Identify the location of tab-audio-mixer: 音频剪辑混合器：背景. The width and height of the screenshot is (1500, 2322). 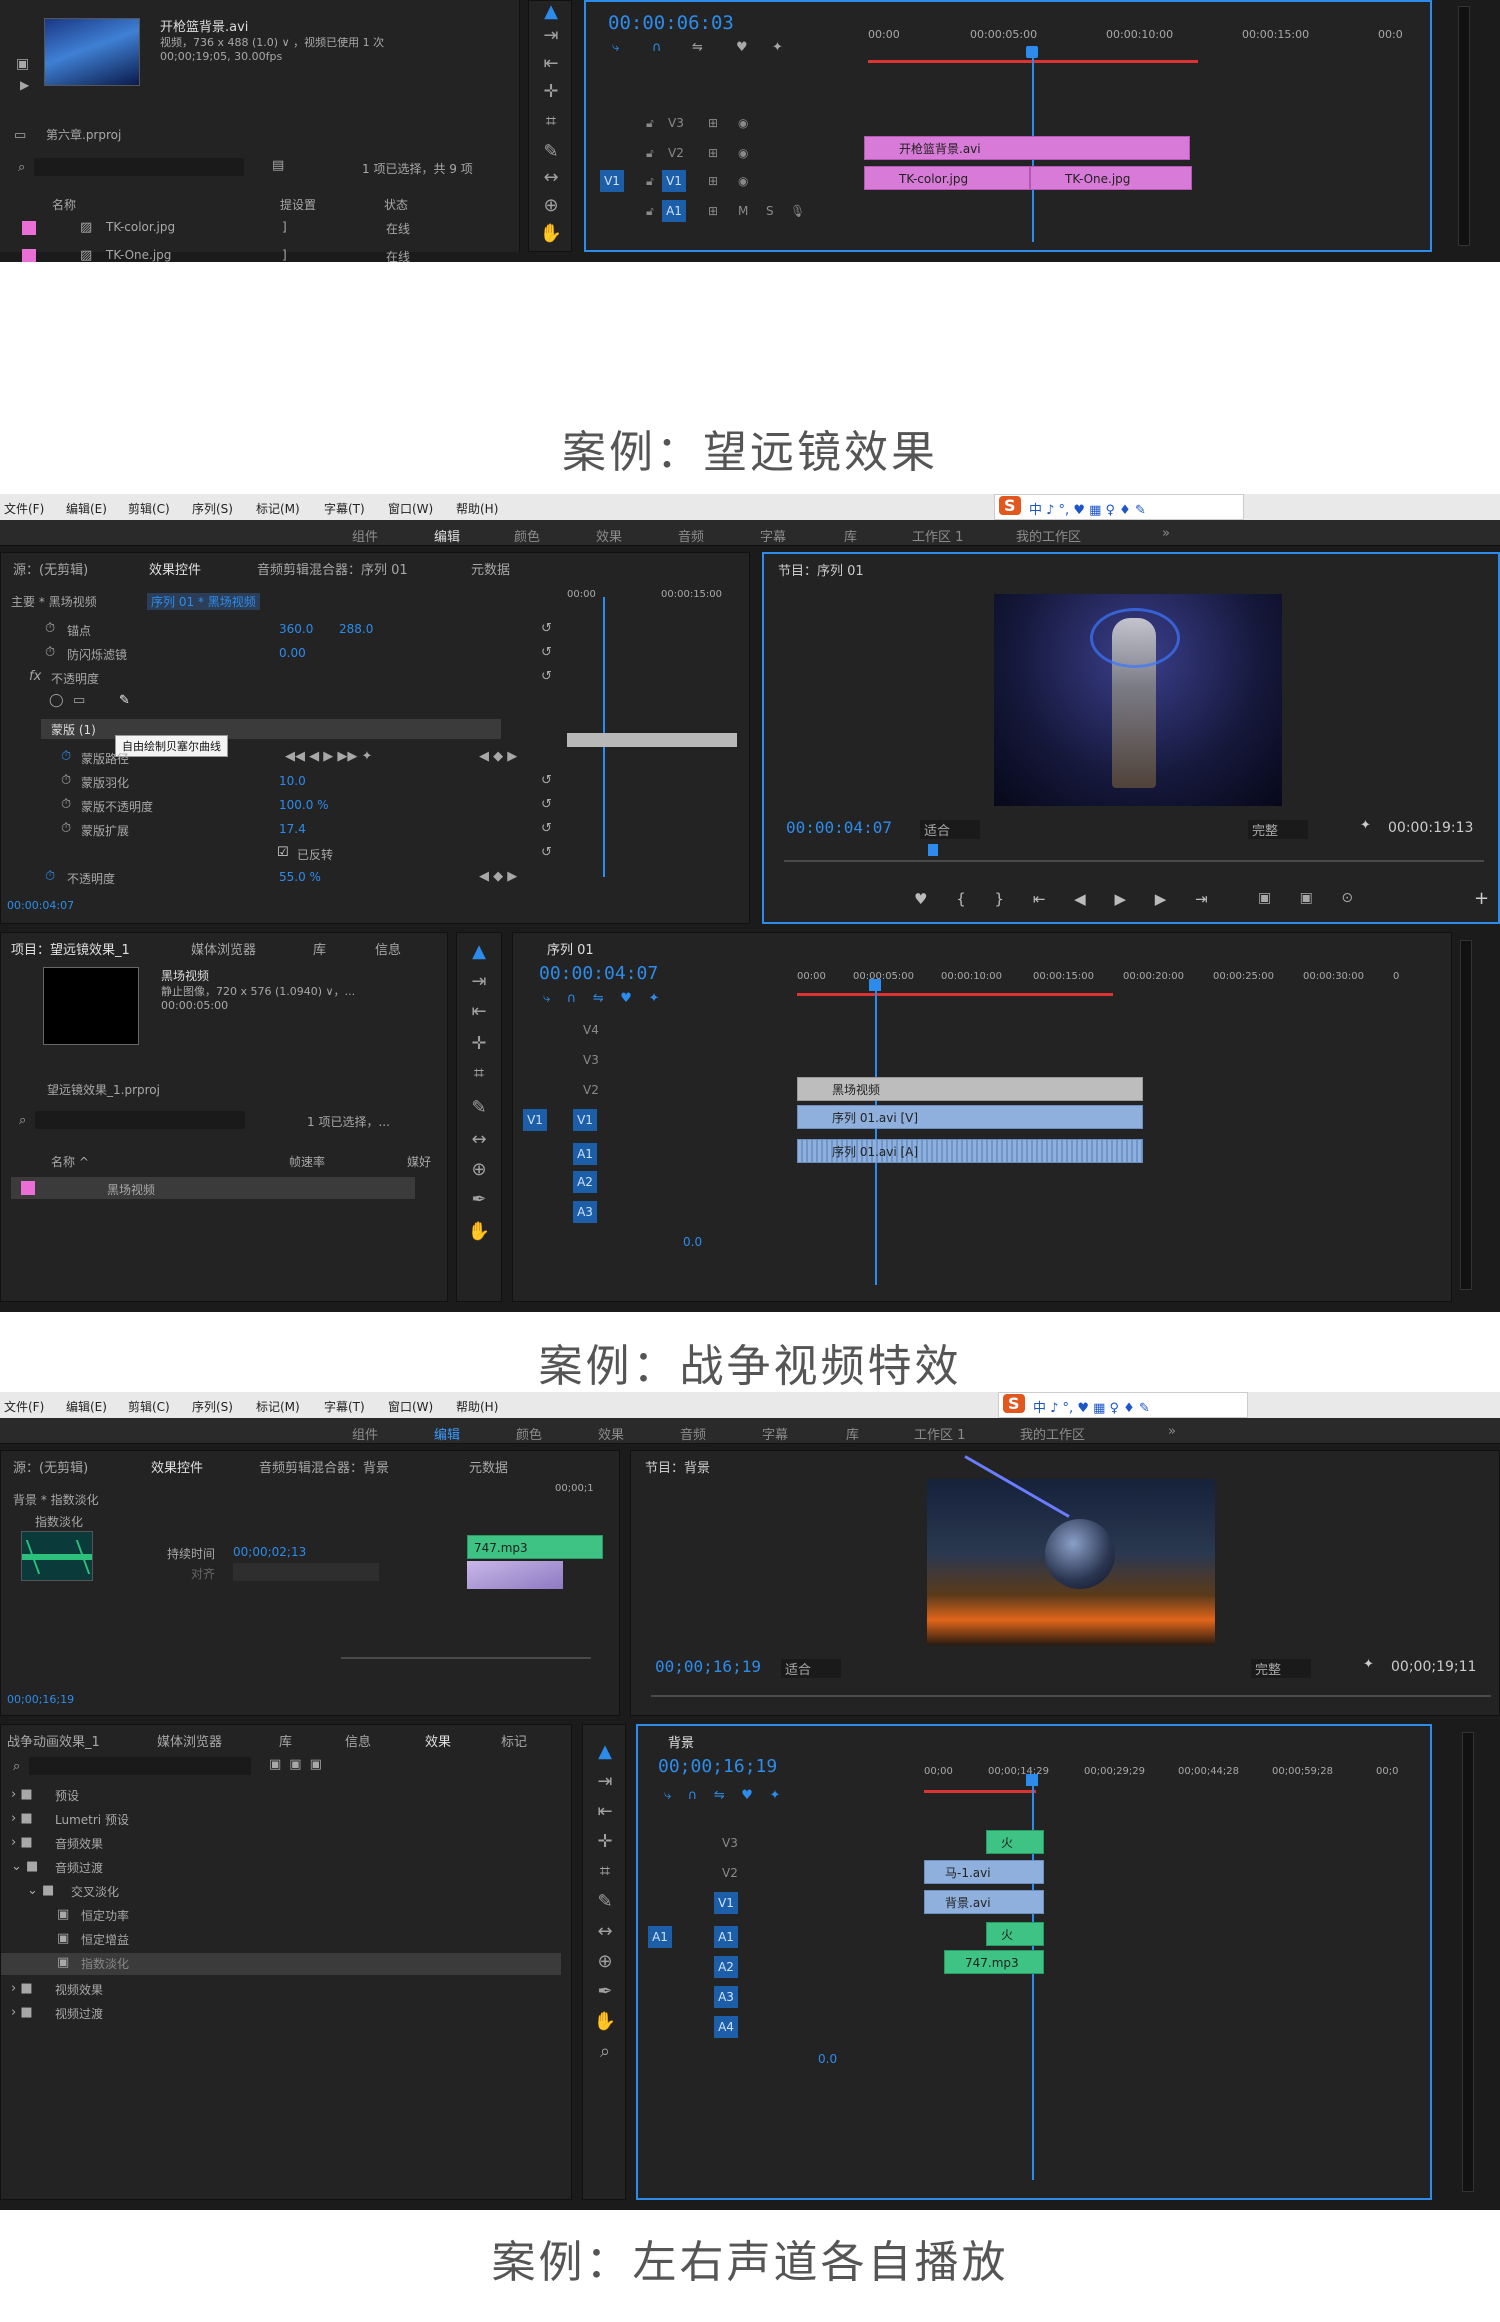
(324, 1466).